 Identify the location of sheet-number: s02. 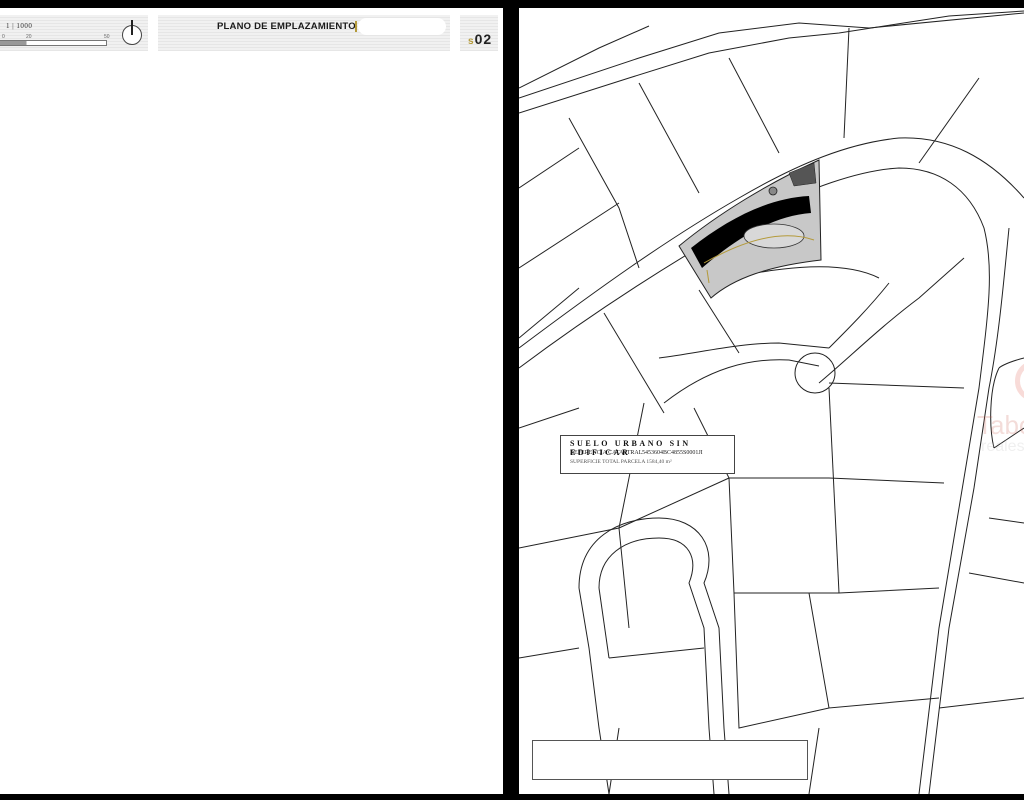
(480, 39).